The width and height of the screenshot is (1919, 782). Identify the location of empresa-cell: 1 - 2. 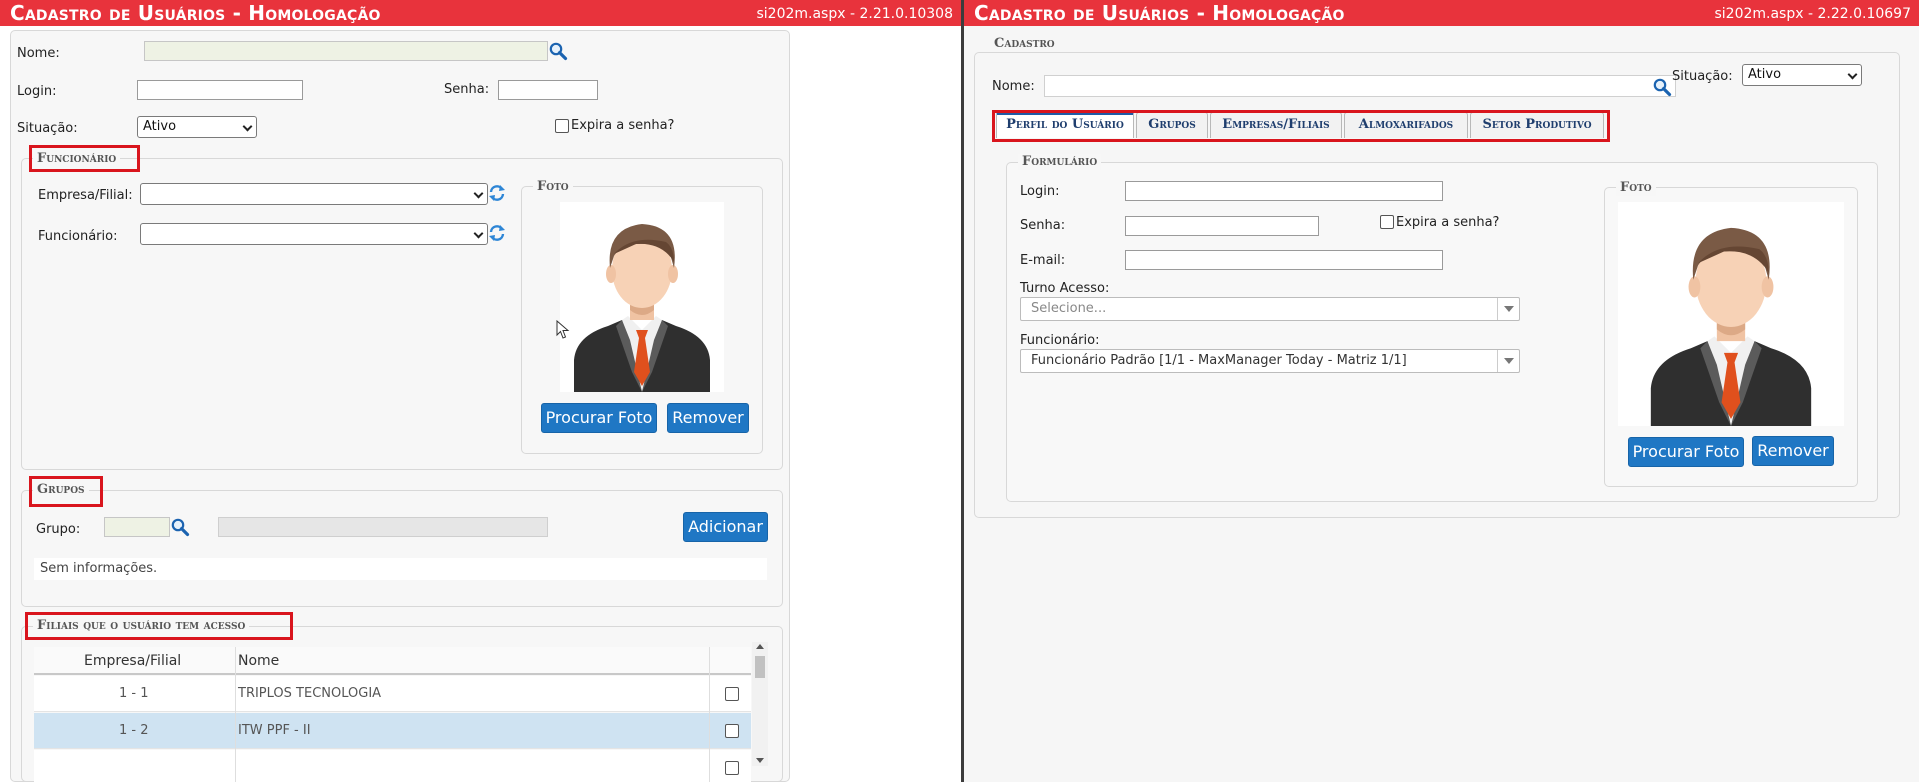
(134, 730).